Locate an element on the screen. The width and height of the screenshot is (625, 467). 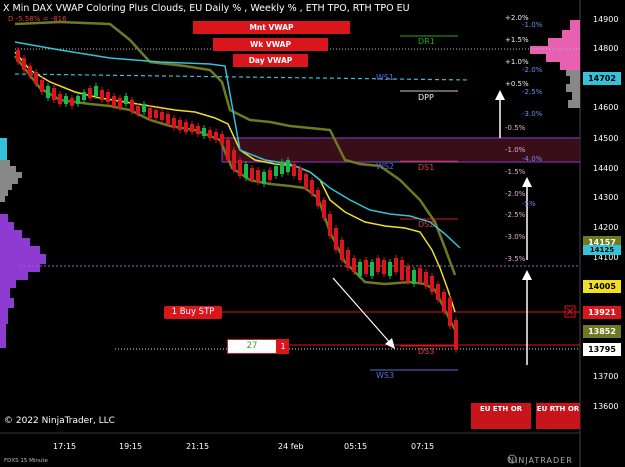
price-tag-14702: 14702 is located at coordinates (602, 78).